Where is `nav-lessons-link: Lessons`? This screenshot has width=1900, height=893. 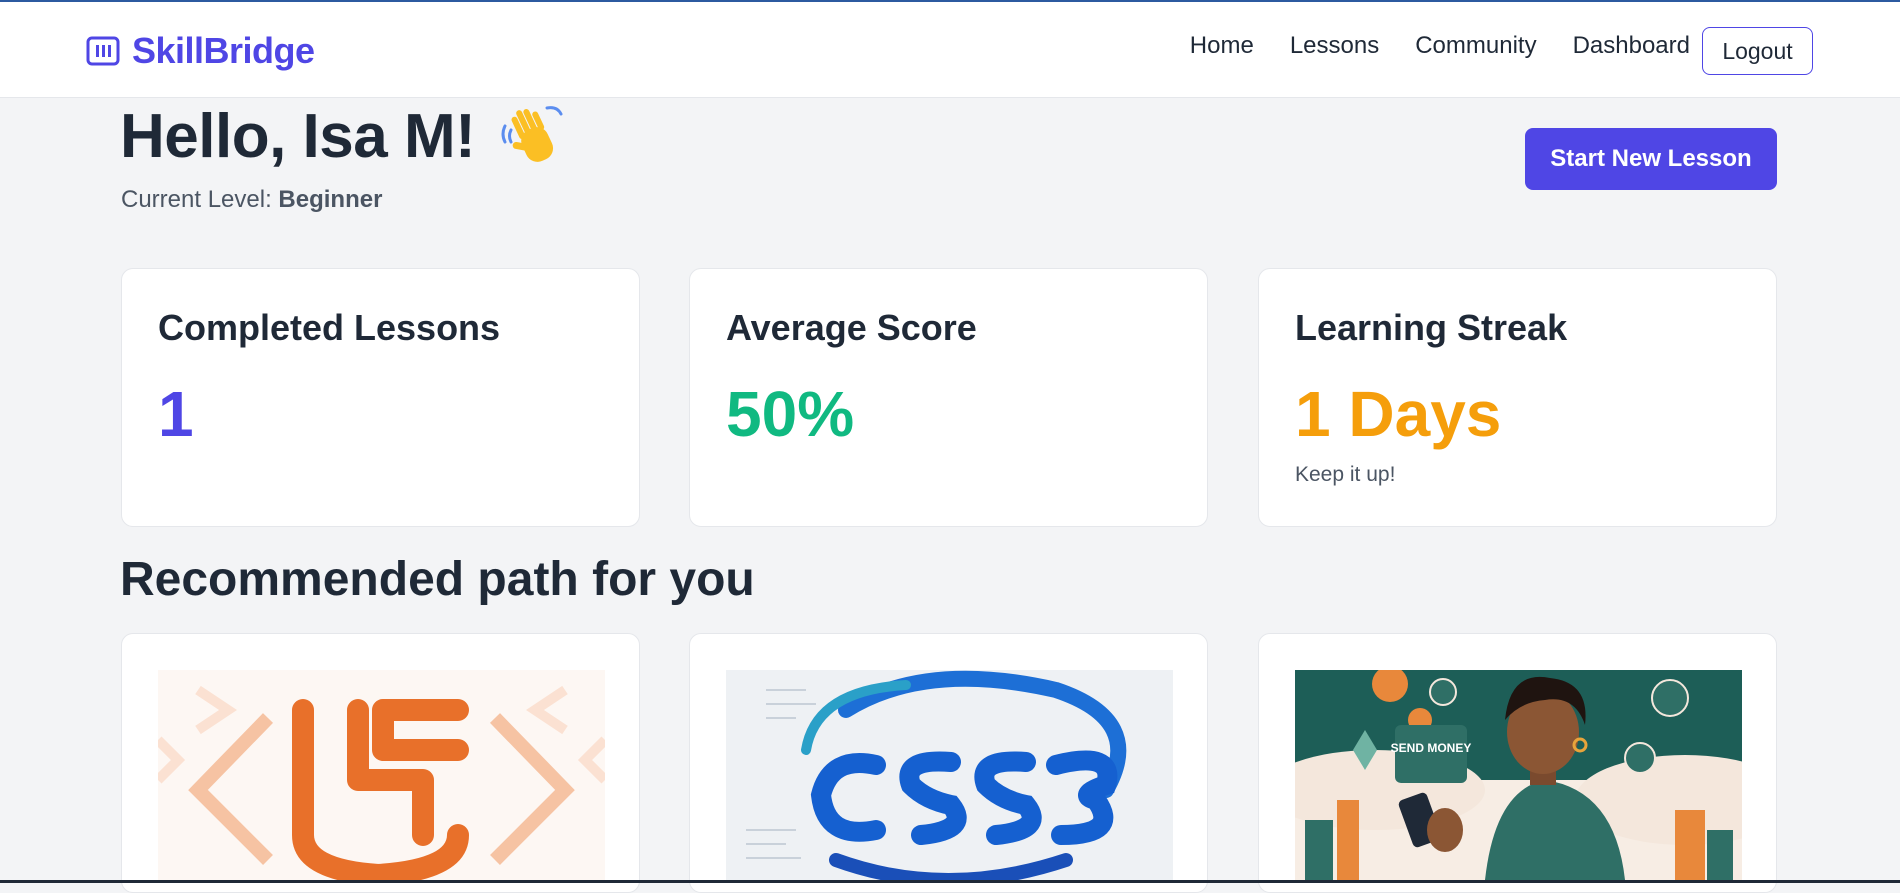
nav-lessons-link: Lessons is located at coordinates (1334, 46).